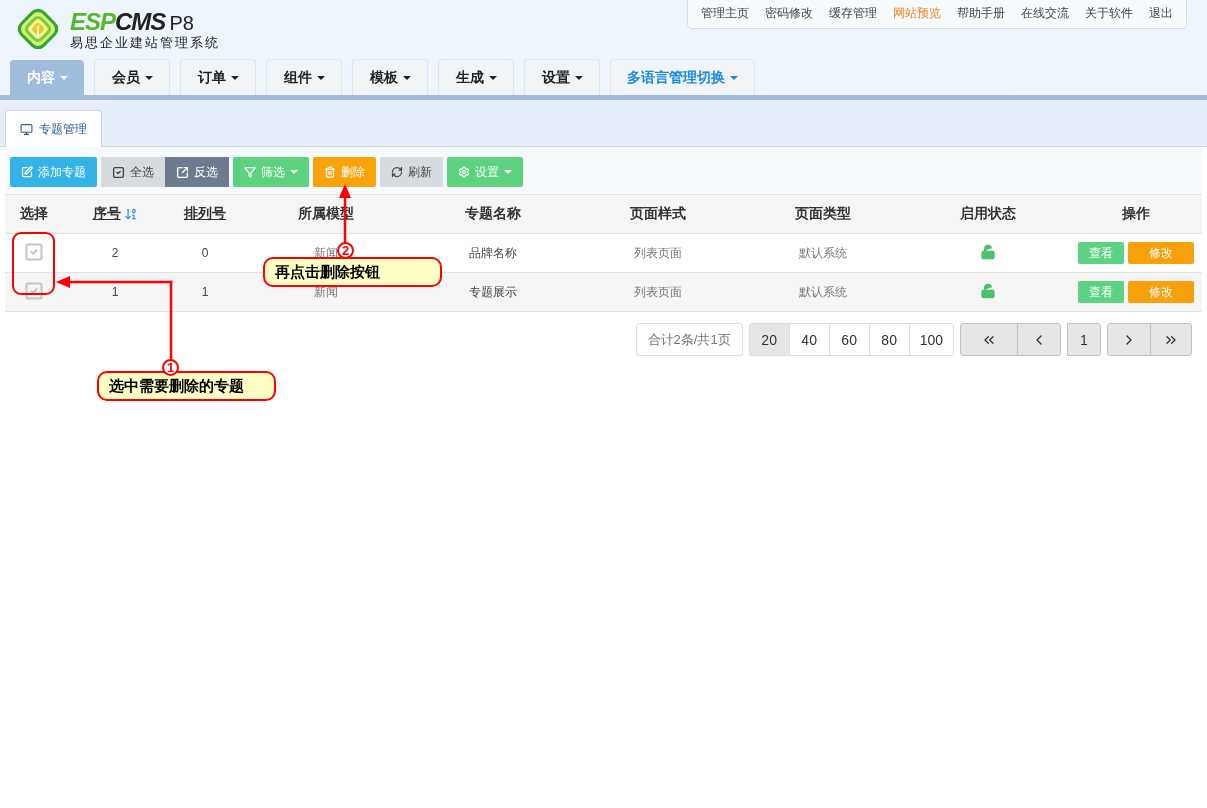 The height and width of the screenshot is (808, 1207). Describe the element at coordinates (33, 214) in the screenshot. I see `column-header: 选择` at that location.